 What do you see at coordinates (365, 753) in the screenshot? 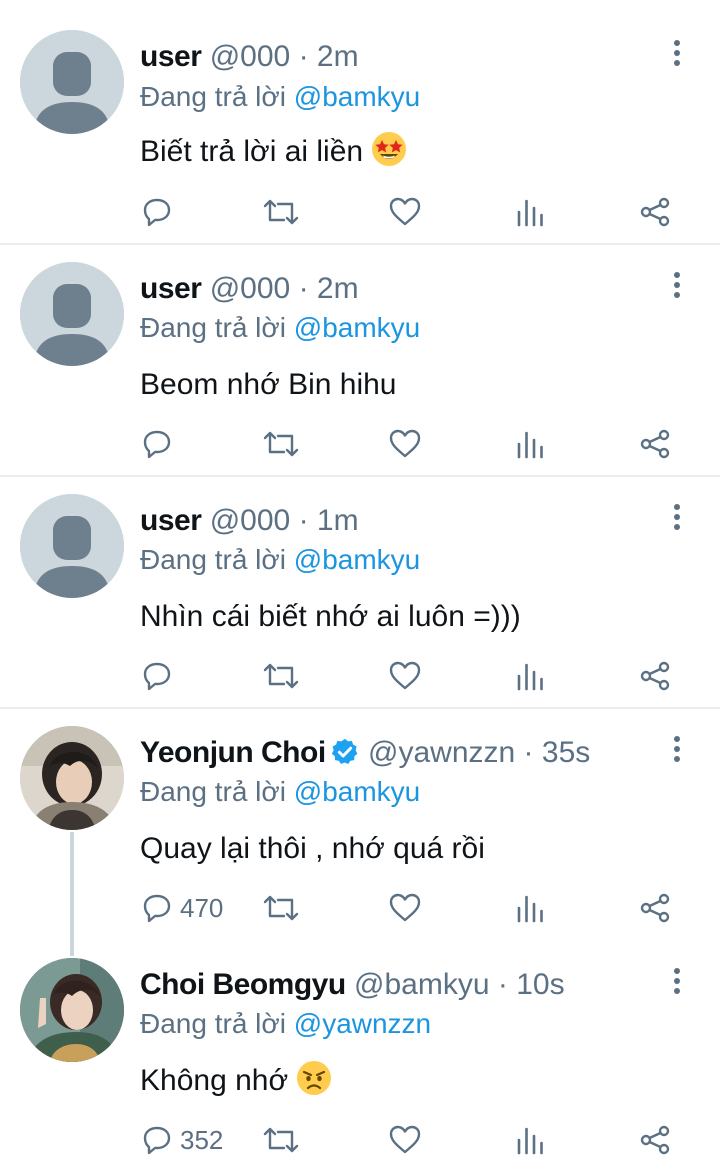
I see `tweet-header: Yeonjun Choi @yawnzzn · 35s` at bounding box center [365, 753].